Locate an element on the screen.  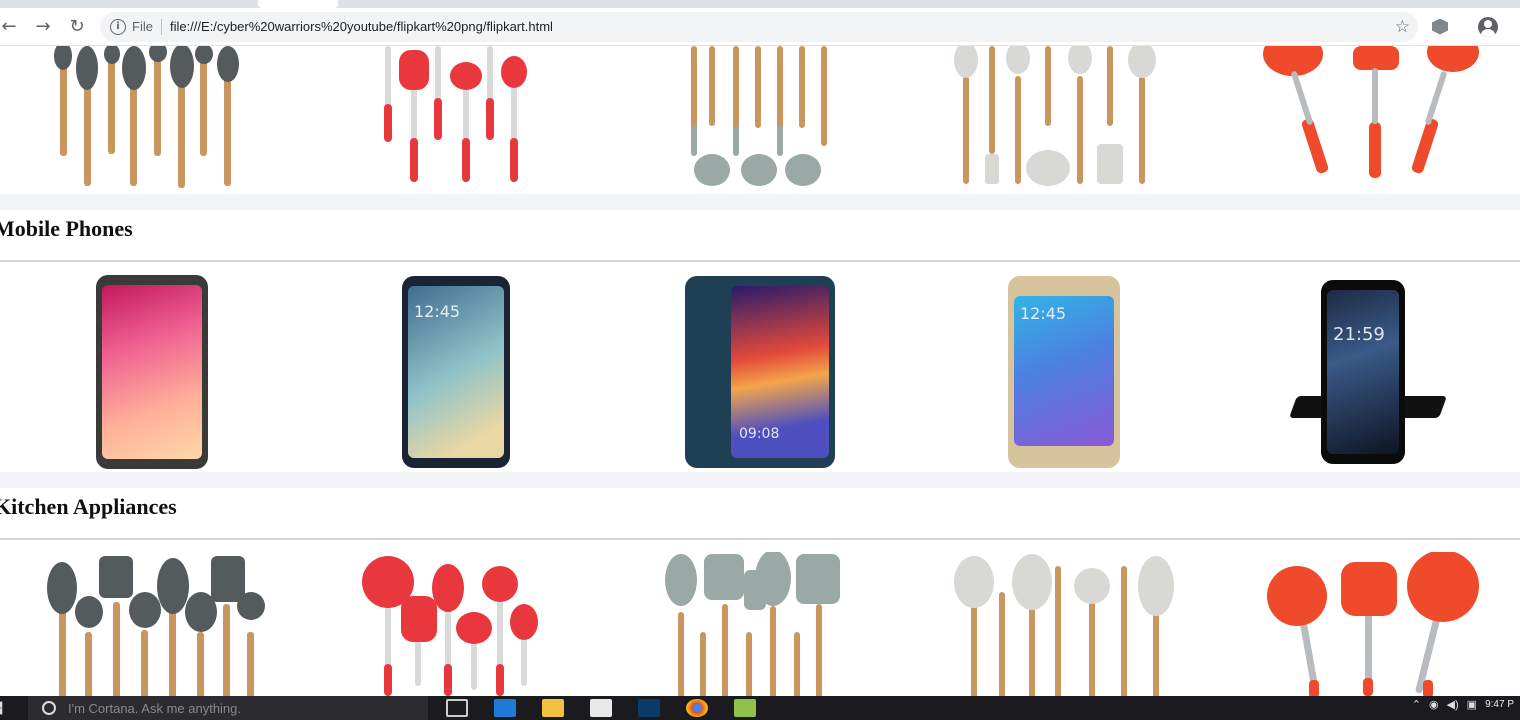
product-card-sage-ladle-set is located at coordinates (760, 120).